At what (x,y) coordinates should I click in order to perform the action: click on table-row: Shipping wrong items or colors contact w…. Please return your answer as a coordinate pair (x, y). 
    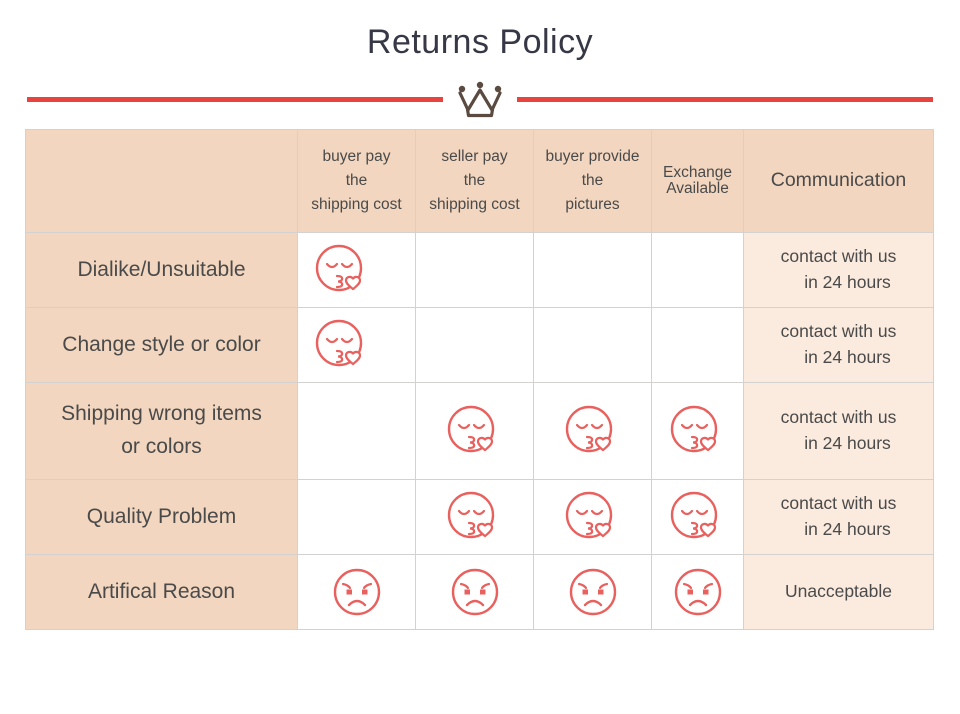
    Looking at the image, I should click on (479, 430).